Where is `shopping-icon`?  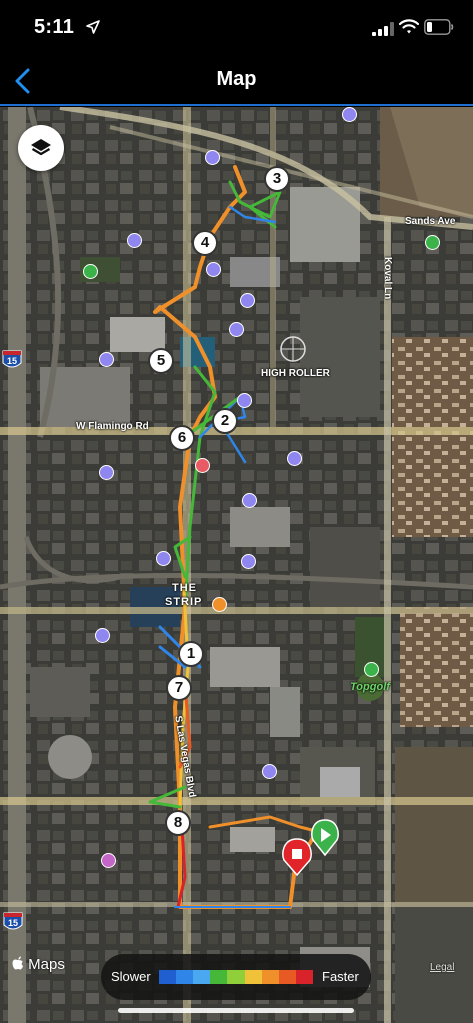 shopping-icon is located at coordinates (108, 860).